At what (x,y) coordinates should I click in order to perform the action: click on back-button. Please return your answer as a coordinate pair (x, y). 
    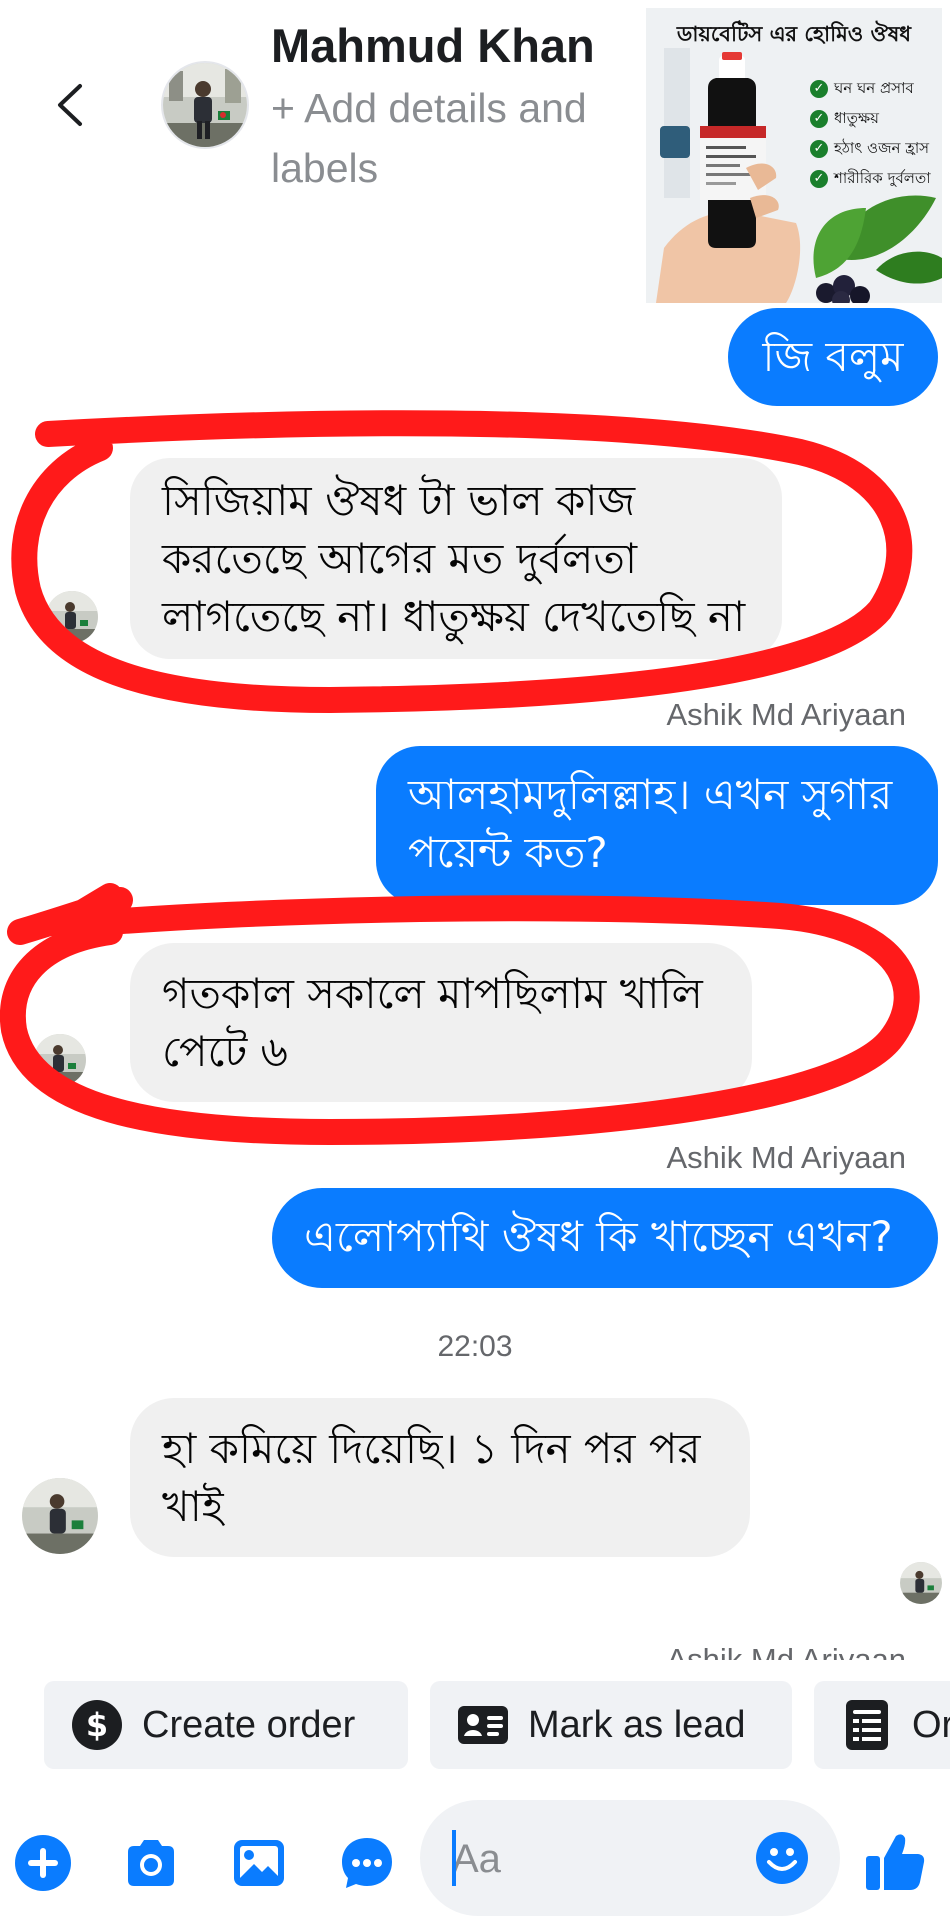
    Looking at the image, I should click on (70, 105).